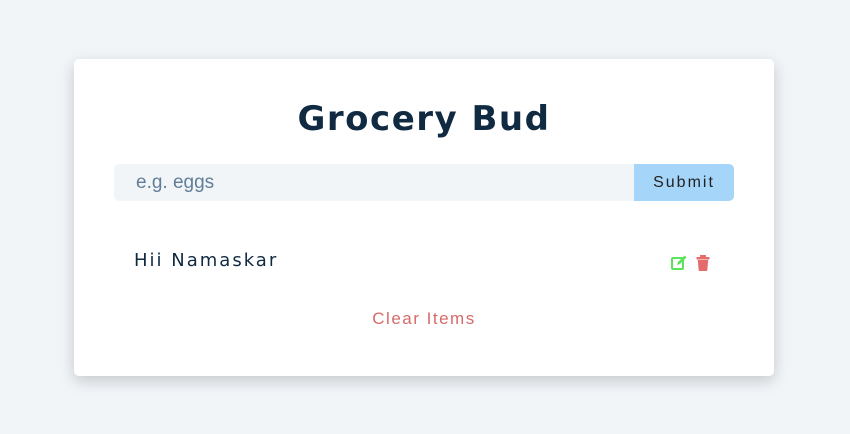  I want to click on item-title: Hii Namaskar, so click(206, 260).